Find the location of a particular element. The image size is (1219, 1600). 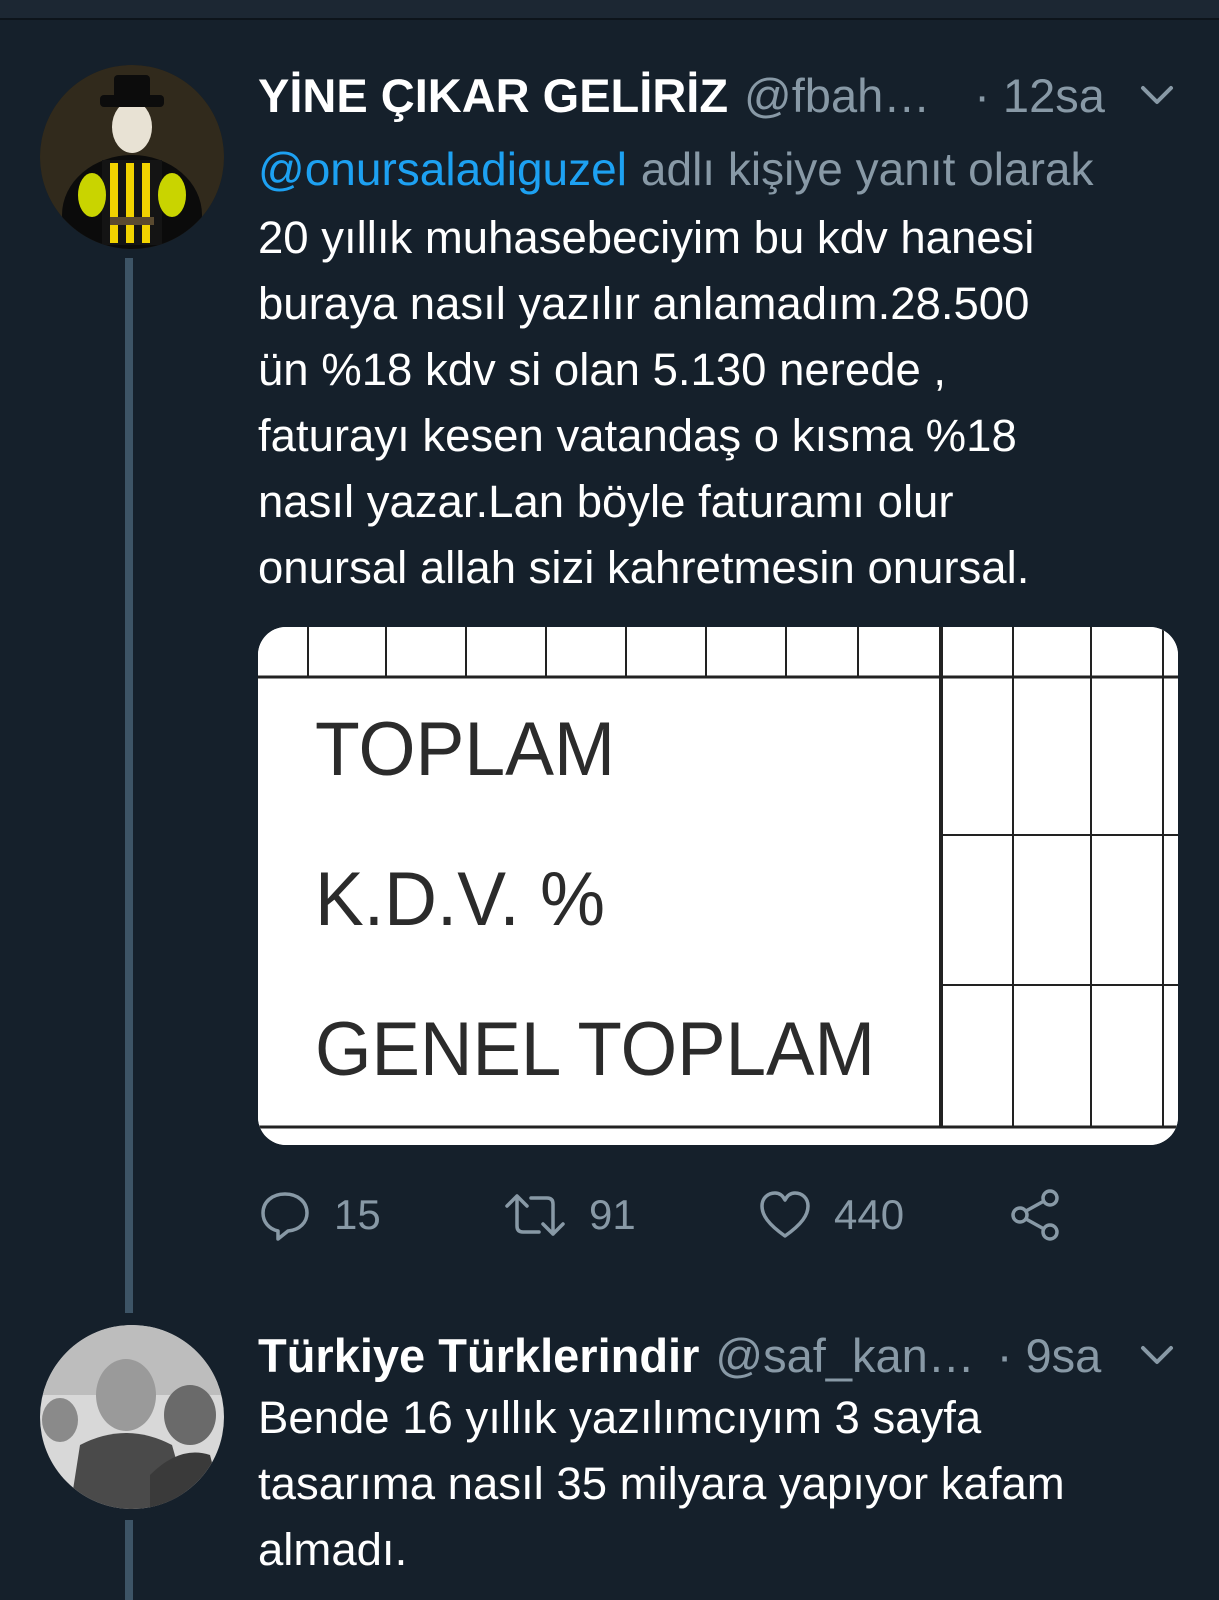

heart-icon is located at coordinates (785, 1214).